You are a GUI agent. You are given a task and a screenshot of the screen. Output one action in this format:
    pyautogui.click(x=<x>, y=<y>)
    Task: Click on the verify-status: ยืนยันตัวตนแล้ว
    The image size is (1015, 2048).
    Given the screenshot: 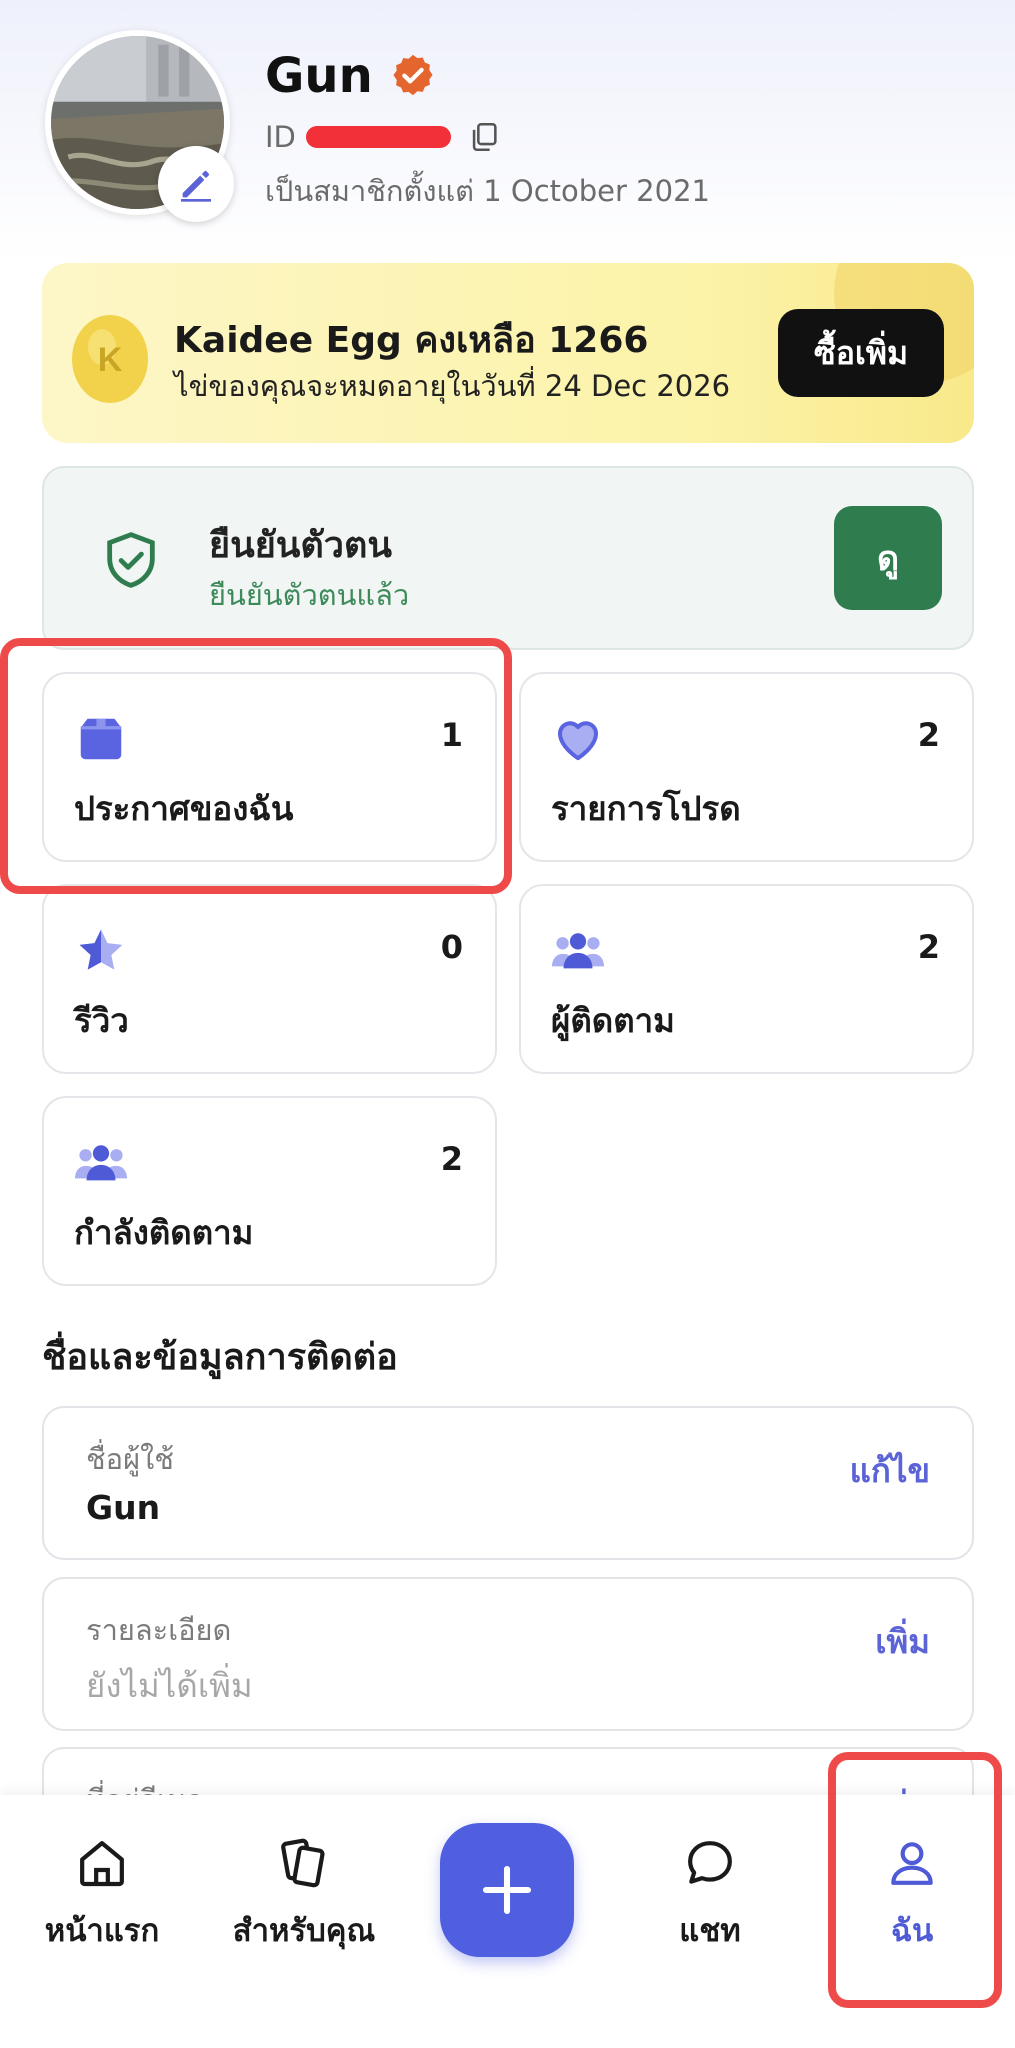 What is the action you would take?
    pyautogui.click(x=309, y=595)
    